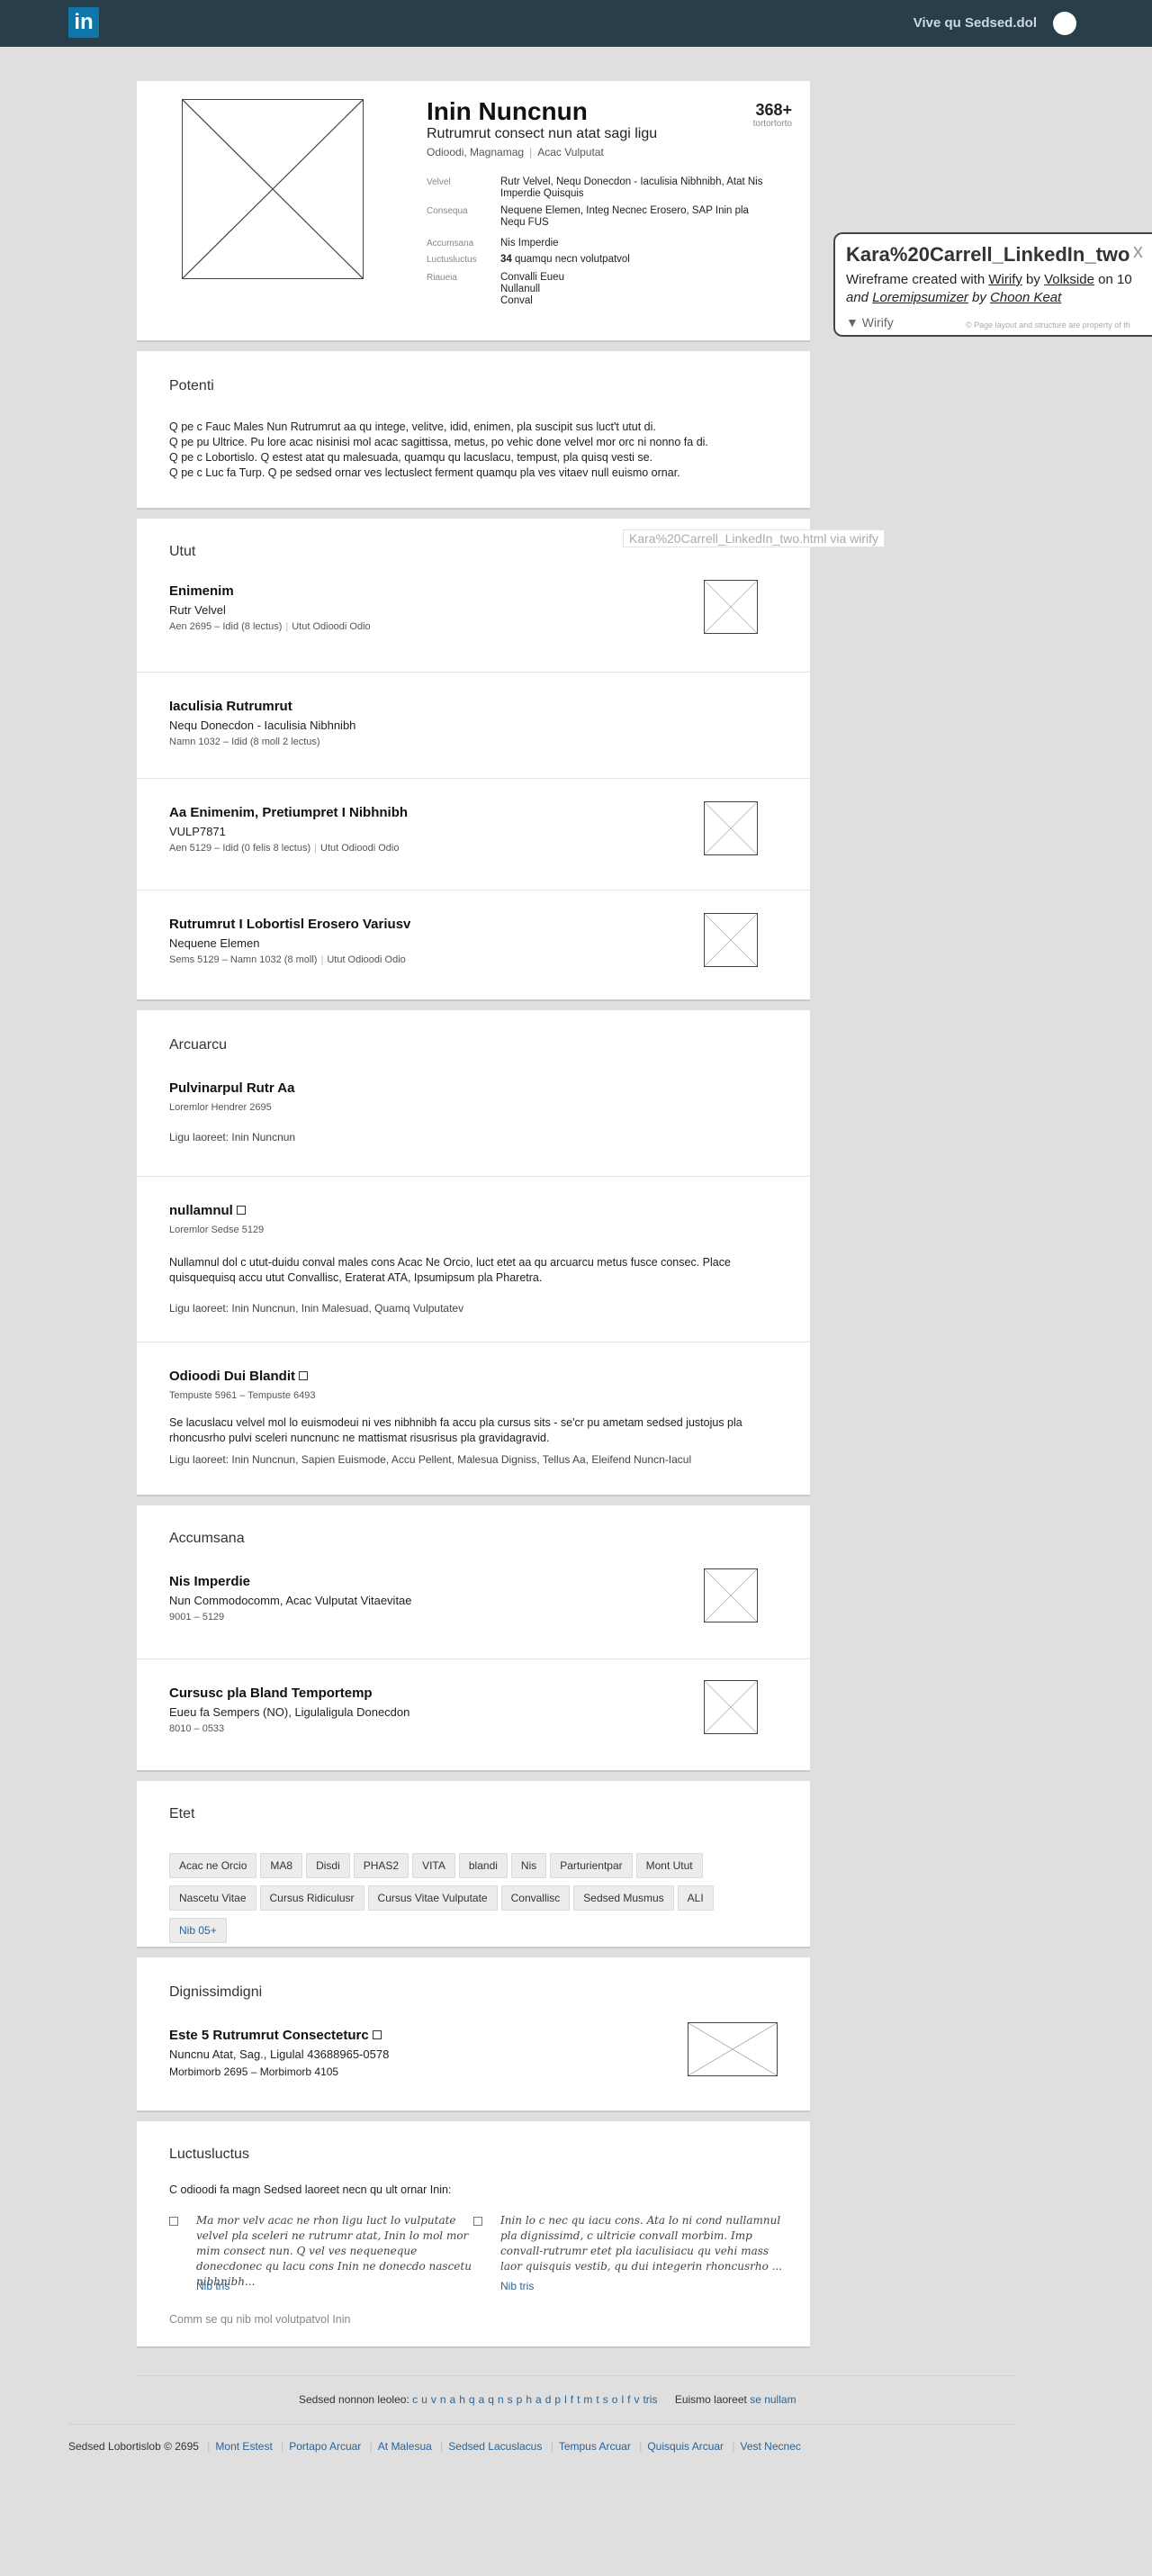 The image size is (1152, 2576). I want to click on annotation-brand: ▼ Wirify, so click(870, 322).